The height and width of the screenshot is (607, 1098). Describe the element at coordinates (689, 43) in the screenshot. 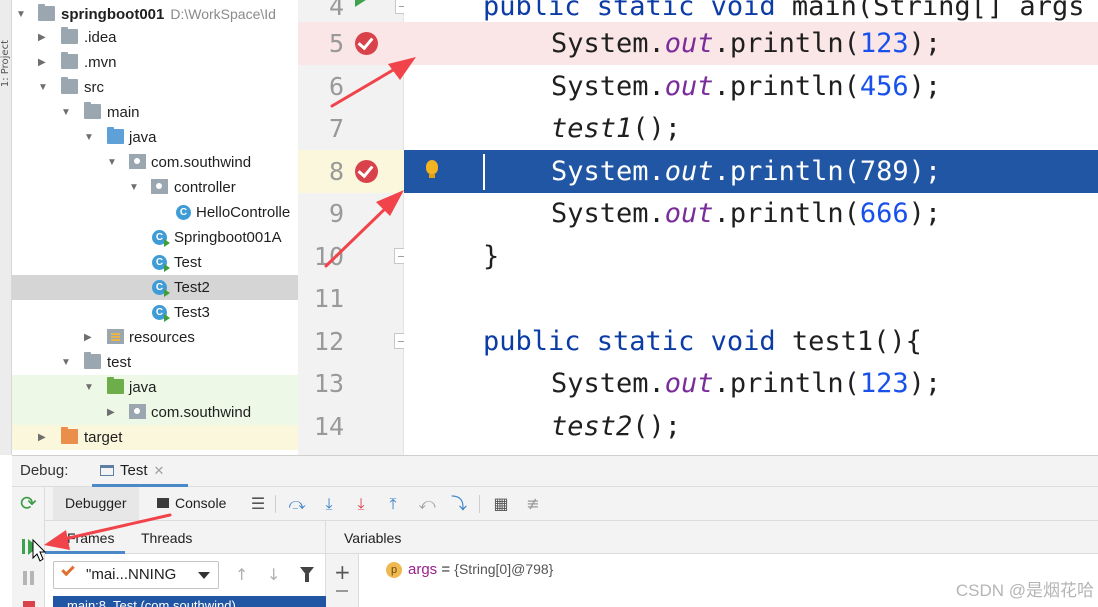

I see `code-field: out` at that location.